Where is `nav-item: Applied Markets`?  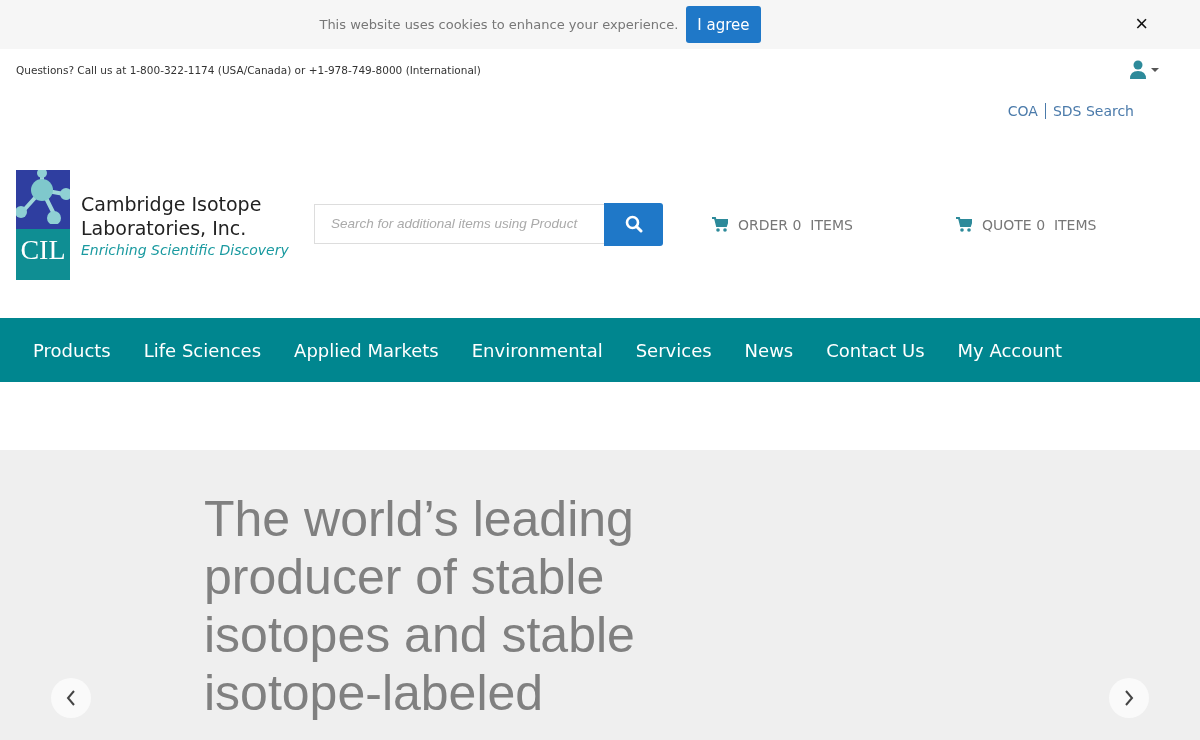
nav-item: Applied Markets is located at coordinates (366, 350).